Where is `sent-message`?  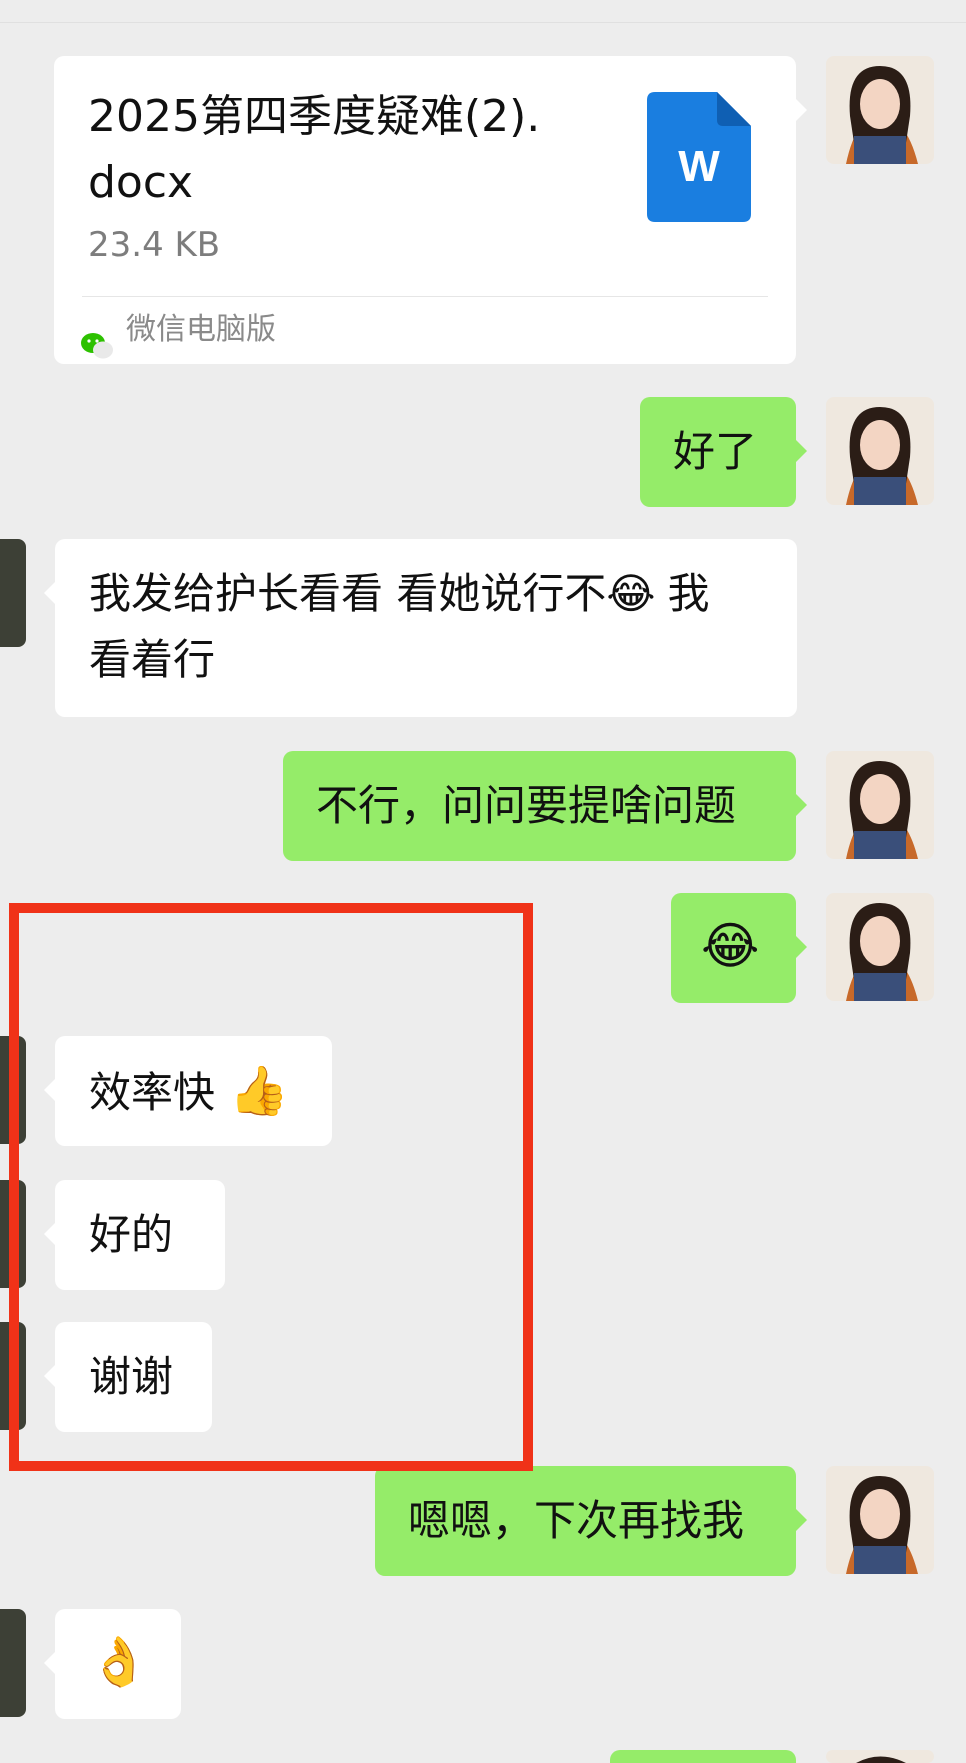
sent-message is located at coordinates (703, 1756).